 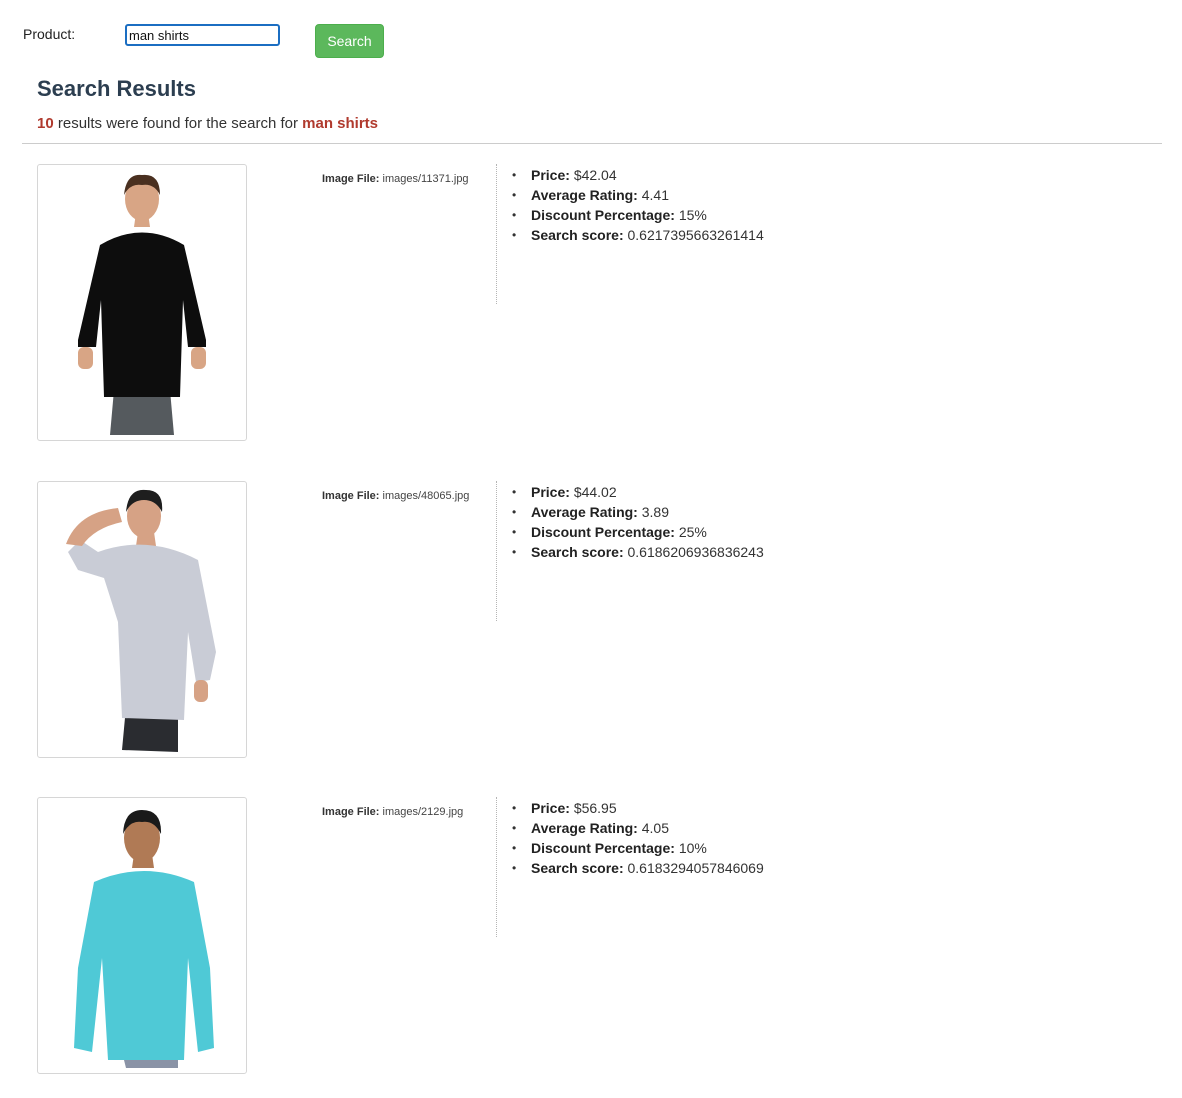 What do you see at coordinates (595, 808) in the screenshot?
I see `price-value: $56.95` at bounding box center [595, 808].